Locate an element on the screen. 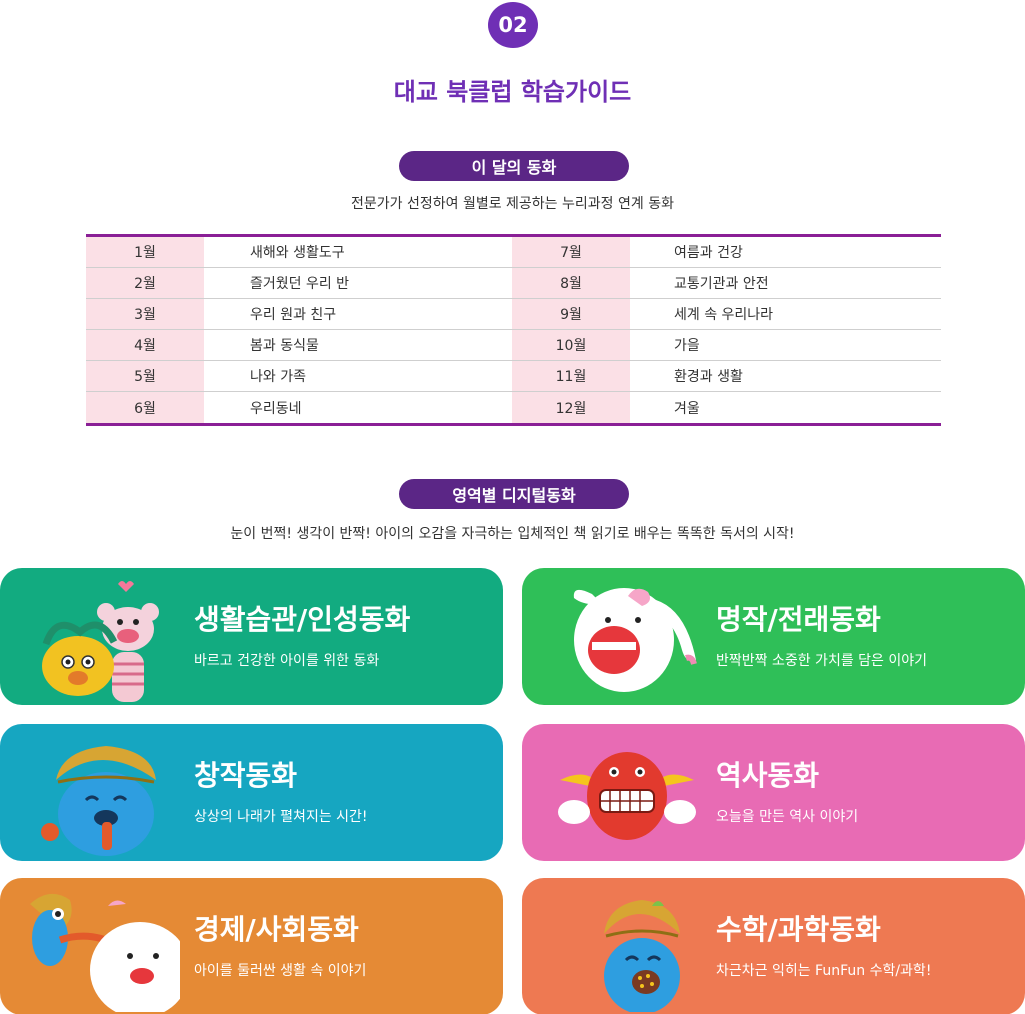 Image resolution: width=1025 pixels, height=1014 pixels. month-cell: 12월 is located at coordinates (571, 407).